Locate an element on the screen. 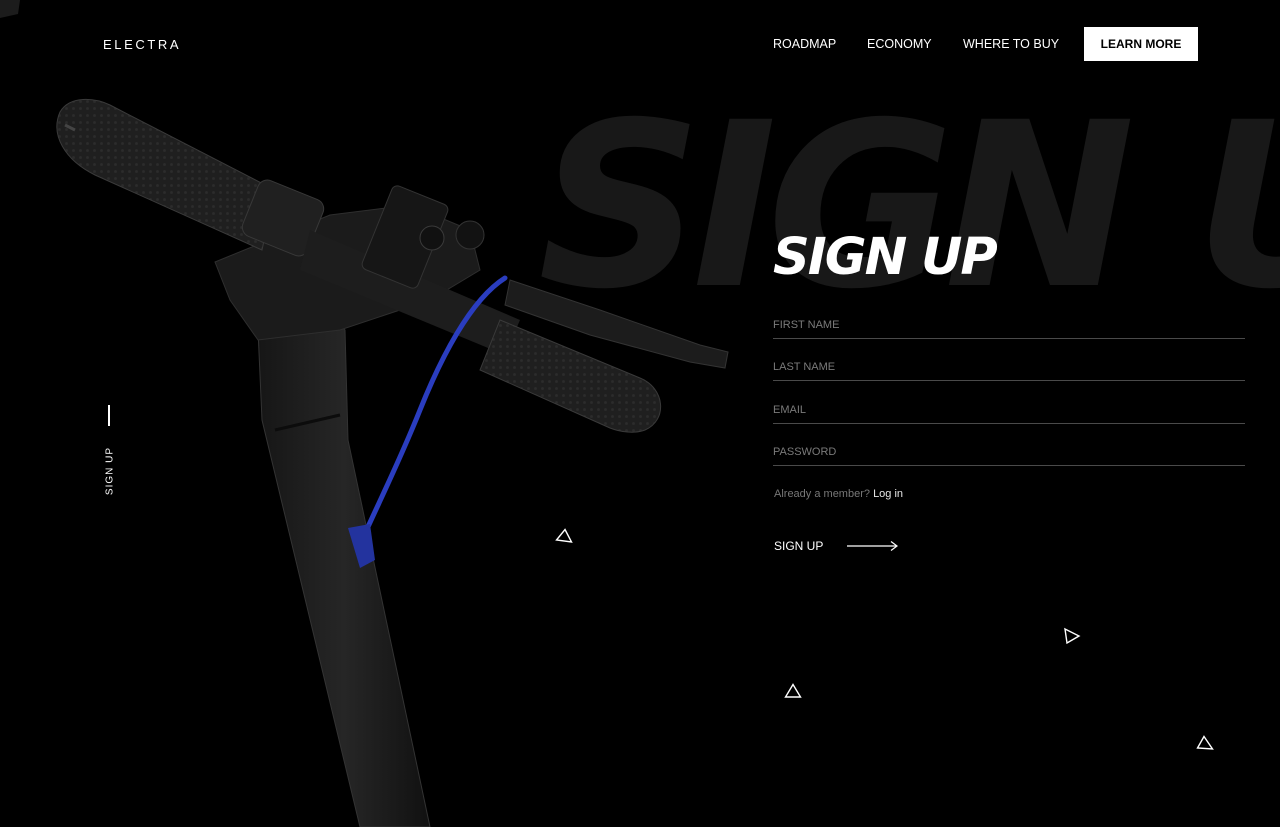 The height and width of the screenshot is (827, 1280). first-name-input is located at coordinates (1009, 324).